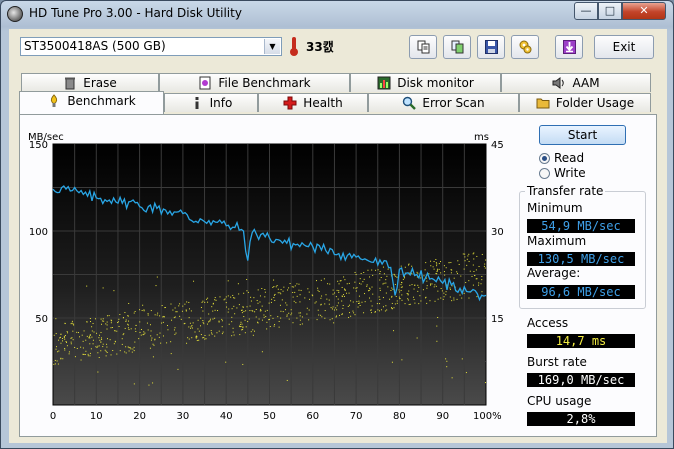 Image resolution: width=674 pixels, height=449 pixels. Describe the element at coordinates (544, 173) in the screenshot. I see `write-radio` at that location.